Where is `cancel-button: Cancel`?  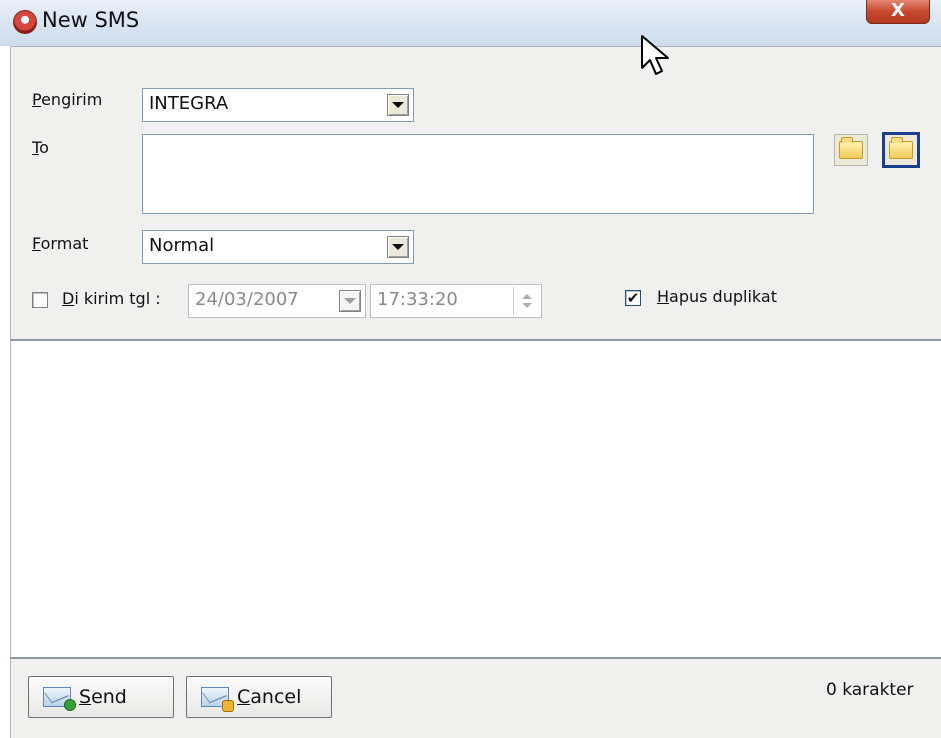
cancel-button: Cancel is located at coordinates (259, 697).